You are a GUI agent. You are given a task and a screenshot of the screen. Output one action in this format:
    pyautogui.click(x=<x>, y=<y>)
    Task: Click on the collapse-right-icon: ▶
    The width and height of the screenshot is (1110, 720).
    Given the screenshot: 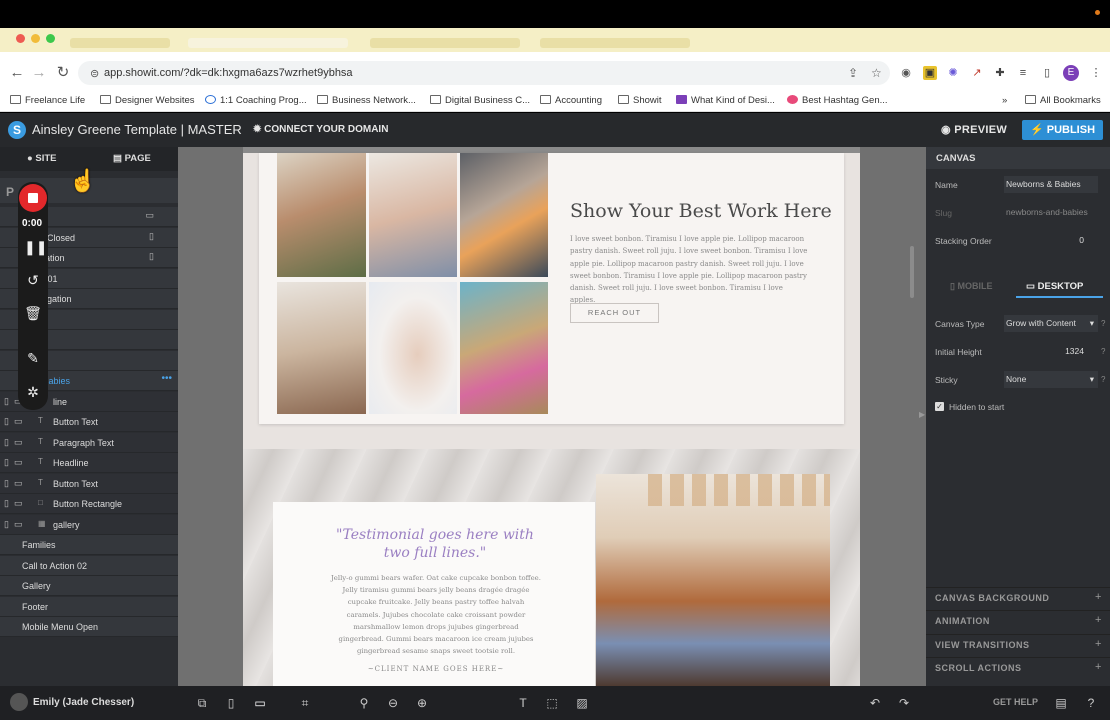 What is the action you would take?
    pyautogui.click(x=922, y=414)
    